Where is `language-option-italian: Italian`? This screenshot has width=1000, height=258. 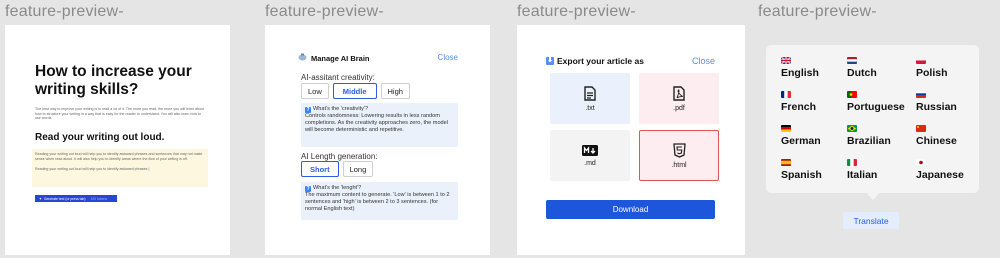
language-option-italian: Italian is located at coordinates (862, 170).